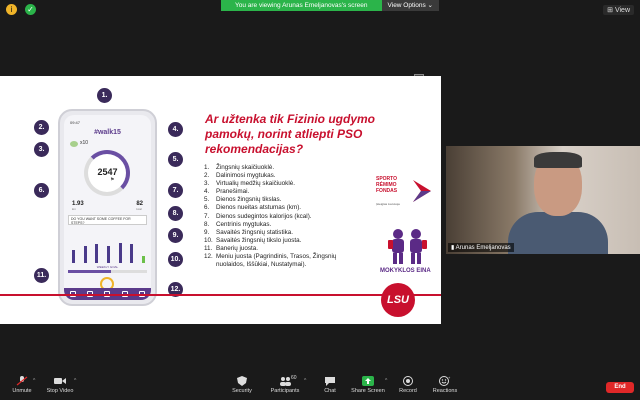 This screenshot has width=640, height=400. Describe the element at coordinates (41, 275) in the screenshot. I see `callout-11: 11.` at that location.